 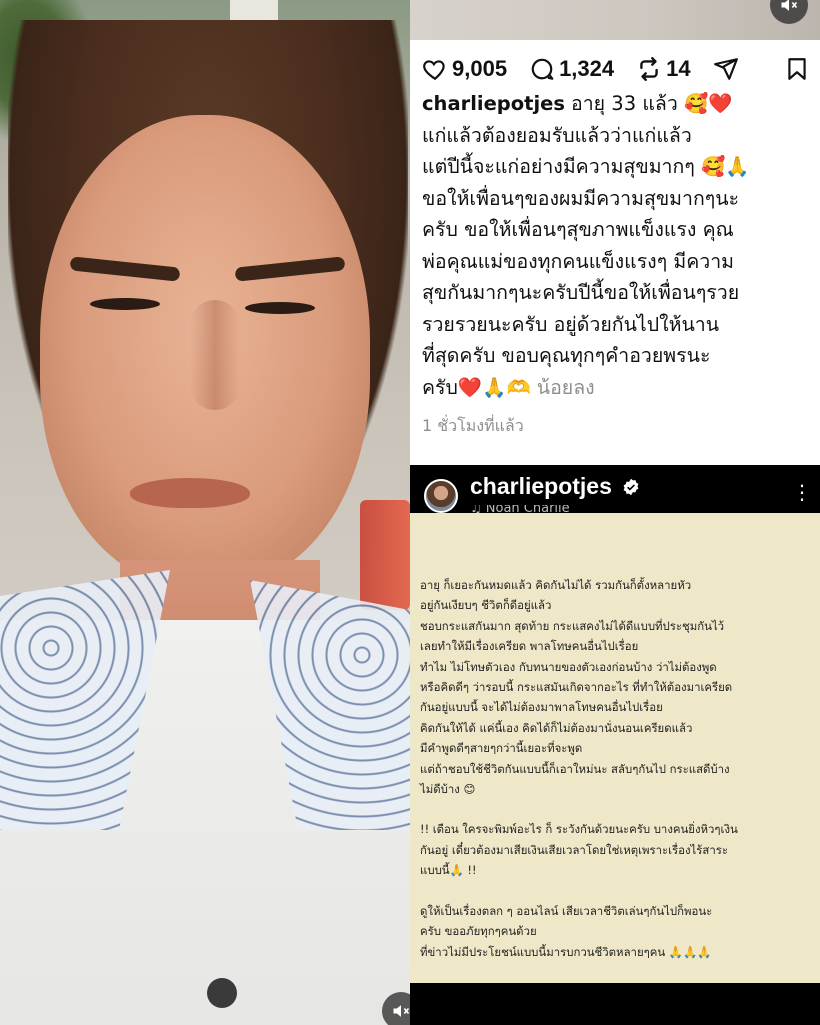 What do you see at coordinates (190, 493) in the screenshot?
I see `mouth` at bounding box center [190, 493].